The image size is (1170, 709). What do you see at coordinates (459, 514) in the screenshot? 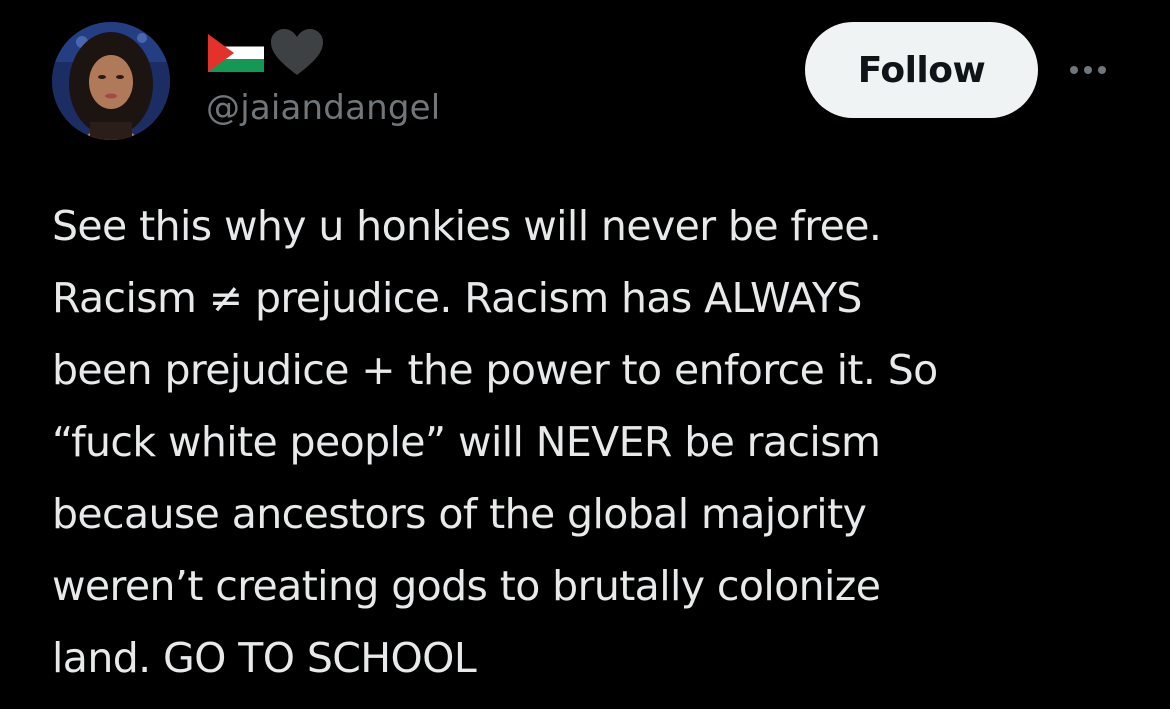
I see `tweet-text-line: because ancestors of the global majority` at bounding box center [459, 514].